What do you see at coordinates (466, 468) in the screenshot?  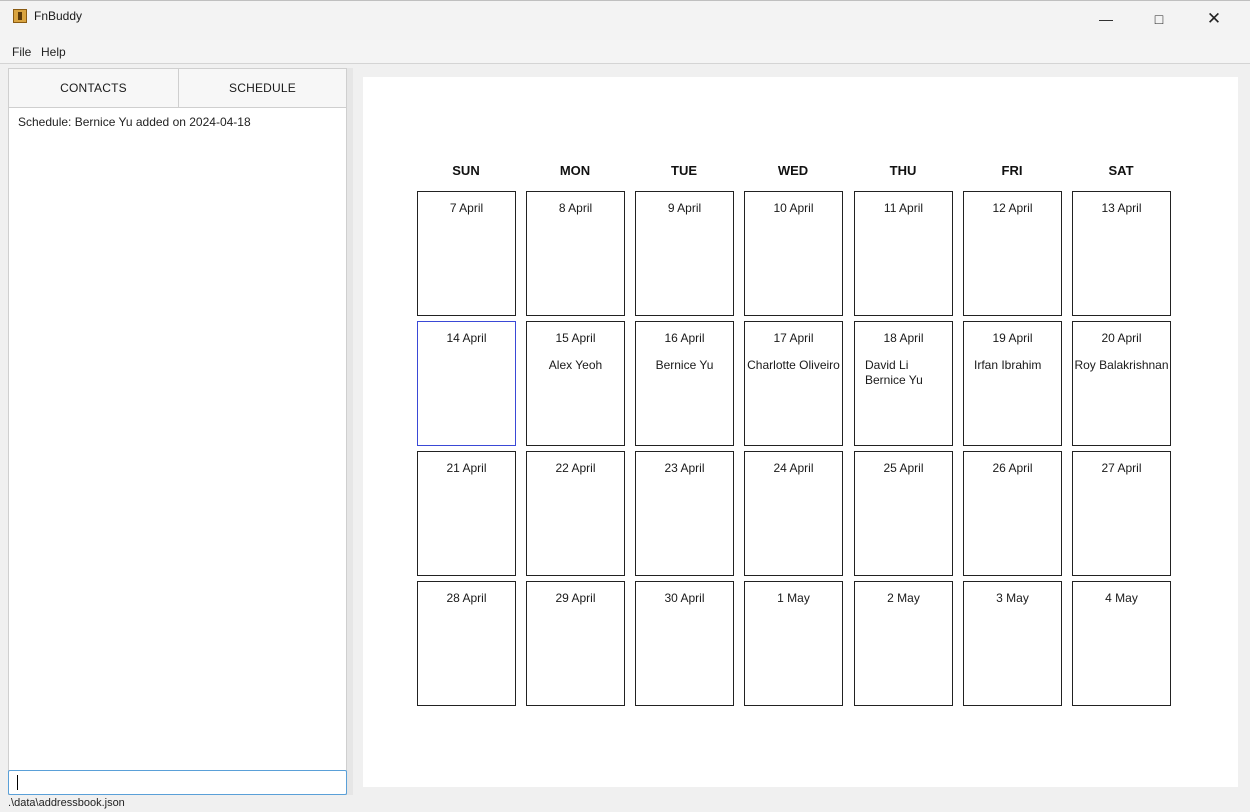 I see `calendar-day-date: 21 April` at bounding box center [466, 468].